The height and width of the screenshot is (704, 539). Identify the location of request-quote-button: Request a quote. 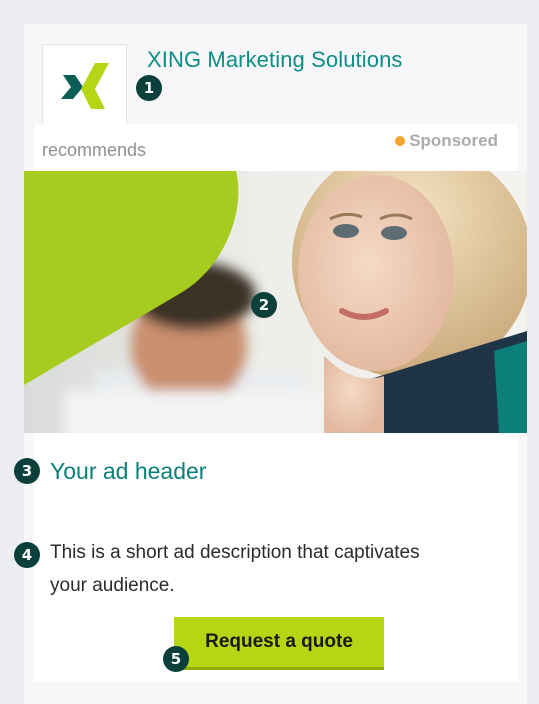
(279, 643).